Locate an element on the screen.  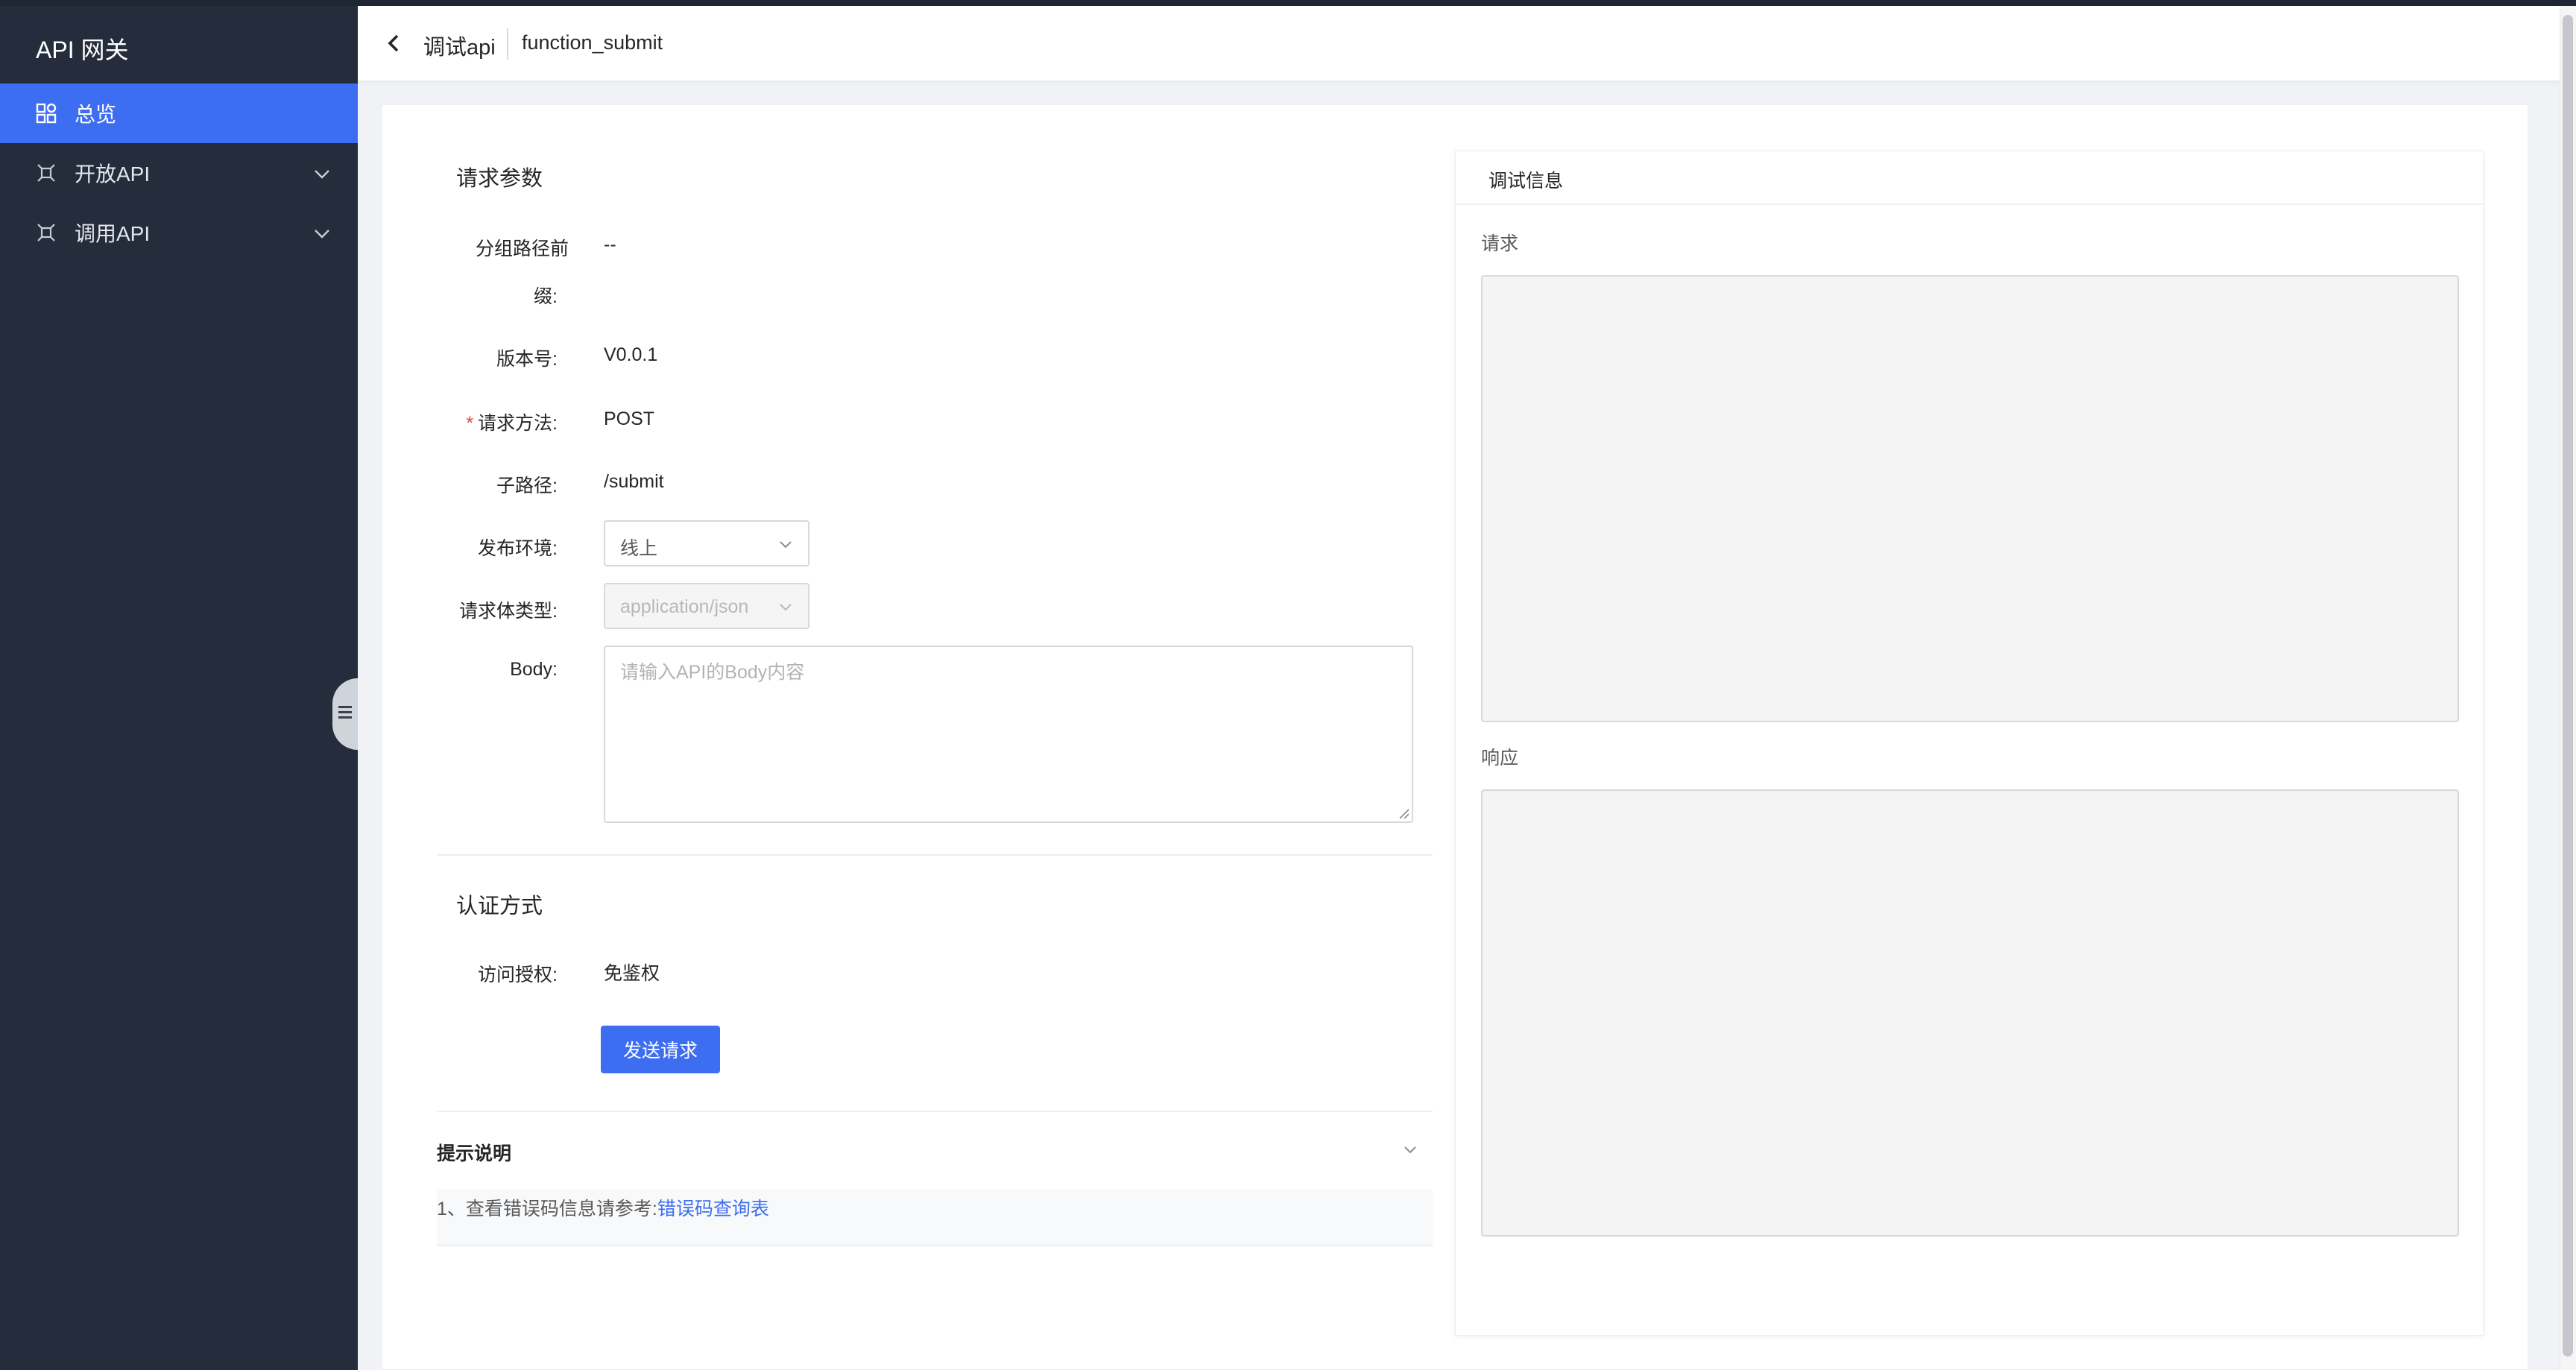
back-button is located at coordinates (393, 44).